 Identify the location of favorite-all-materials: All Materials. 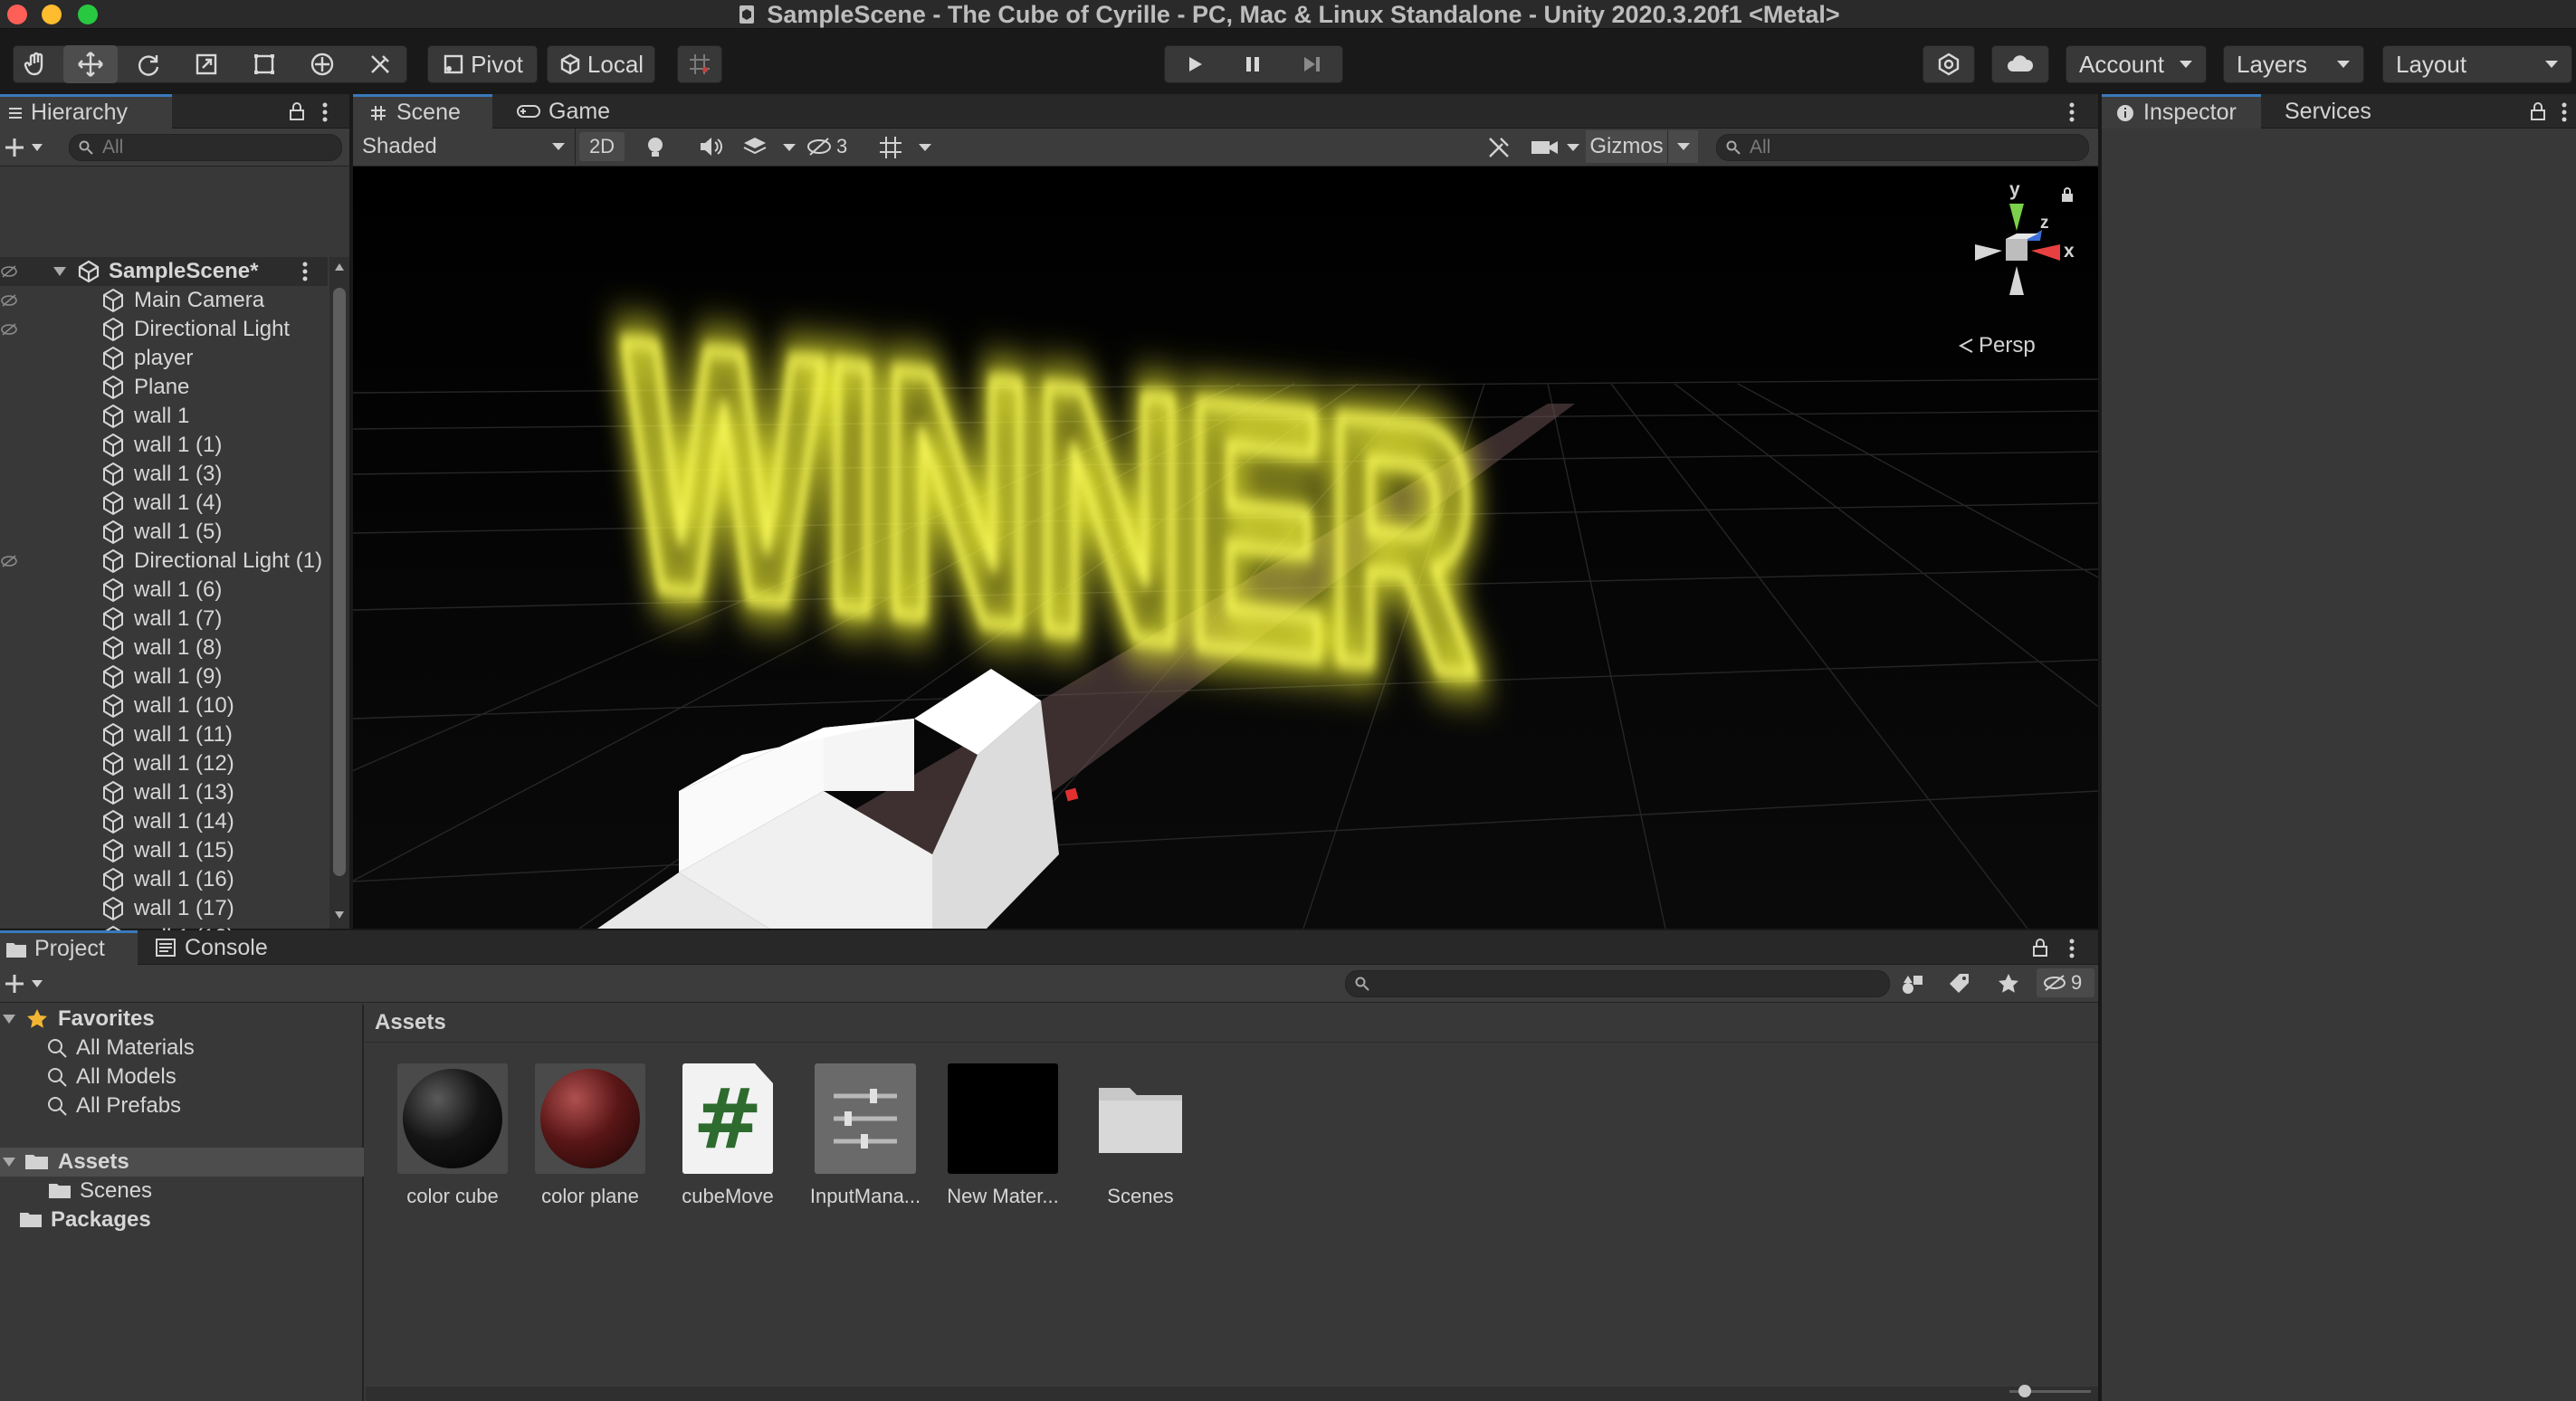
(121, 1048).